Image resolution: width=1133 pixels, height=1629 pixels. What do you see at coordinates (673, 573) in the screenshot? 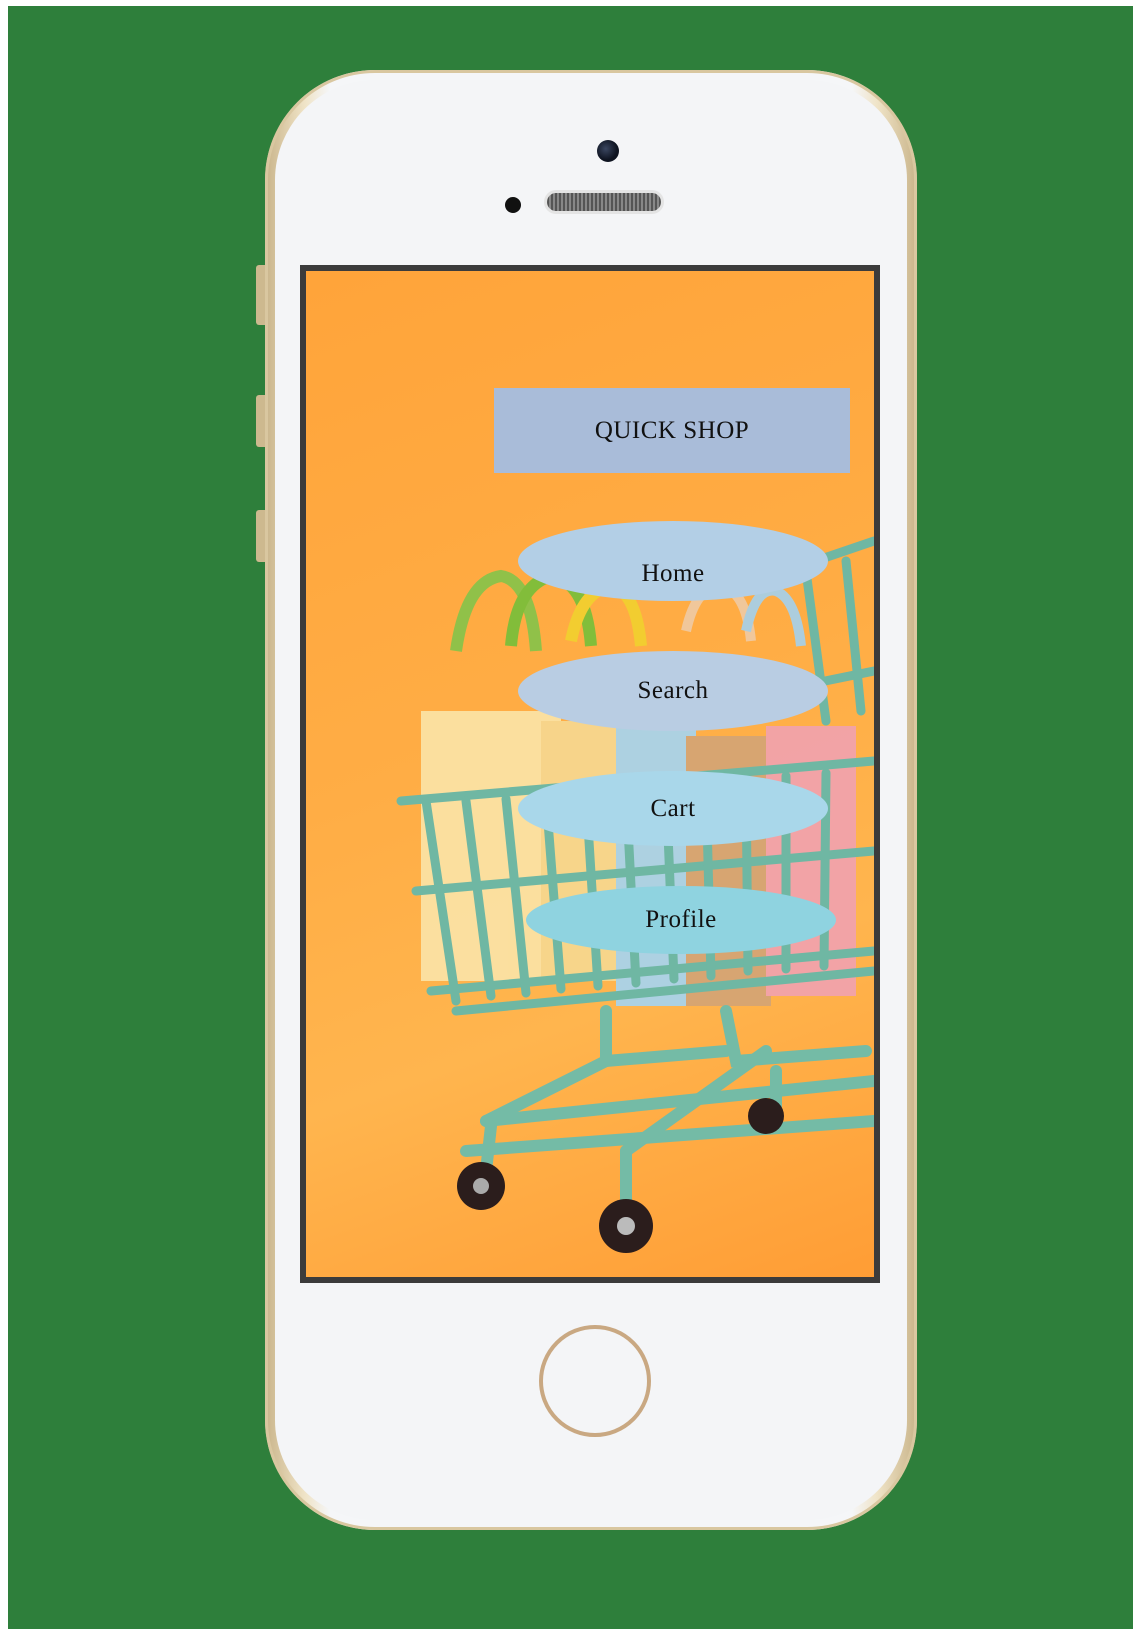
I see `nav-home-label: Home` at bounding box center [673, 573].